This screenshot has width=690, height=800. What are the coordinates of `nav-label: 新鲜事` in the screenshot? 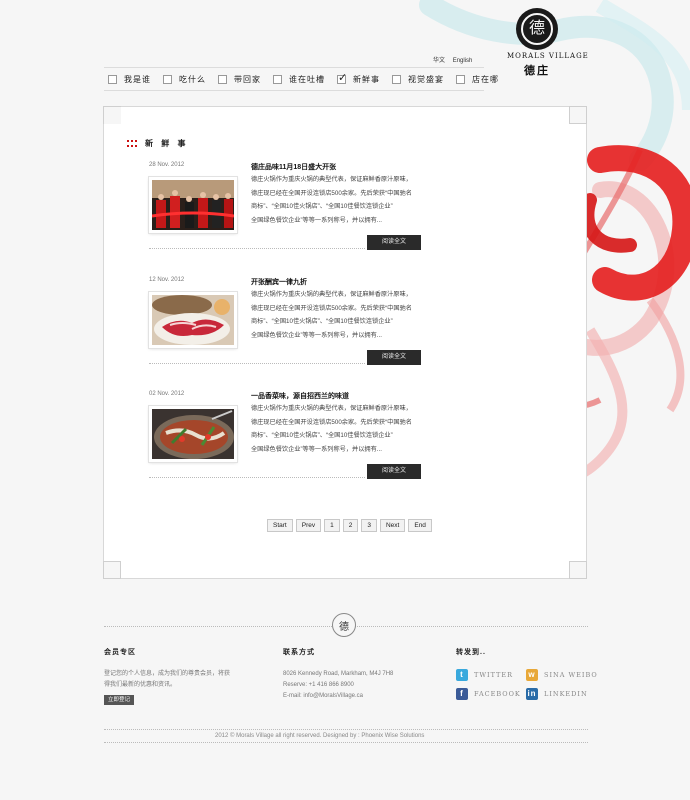 It's located at (366, 79).